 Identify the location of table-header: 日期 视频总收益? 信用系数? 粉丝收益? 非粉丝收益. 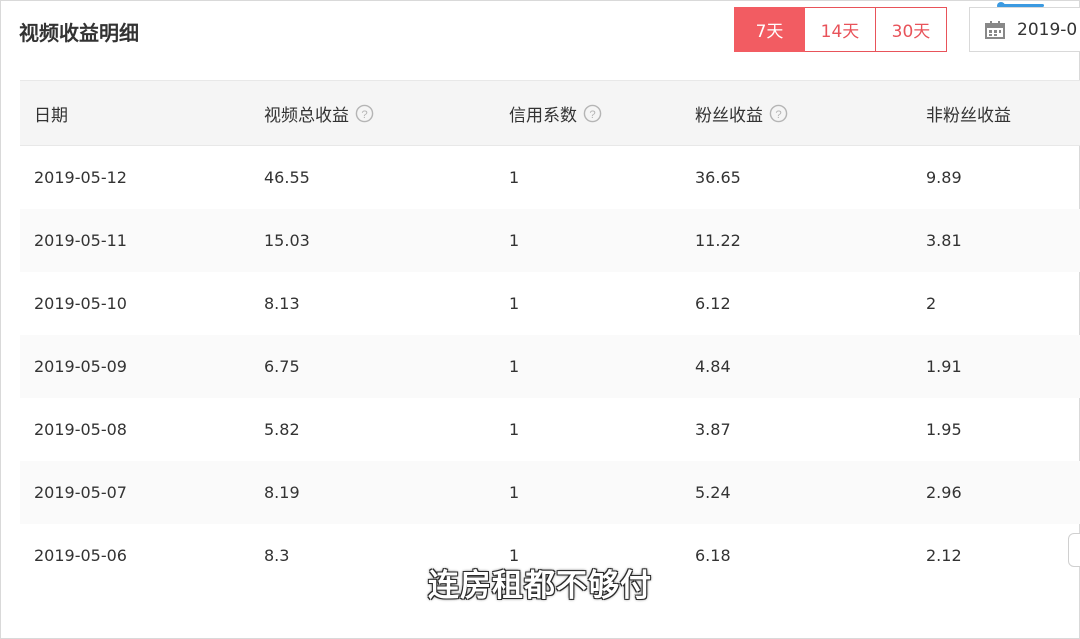
(550, 113).